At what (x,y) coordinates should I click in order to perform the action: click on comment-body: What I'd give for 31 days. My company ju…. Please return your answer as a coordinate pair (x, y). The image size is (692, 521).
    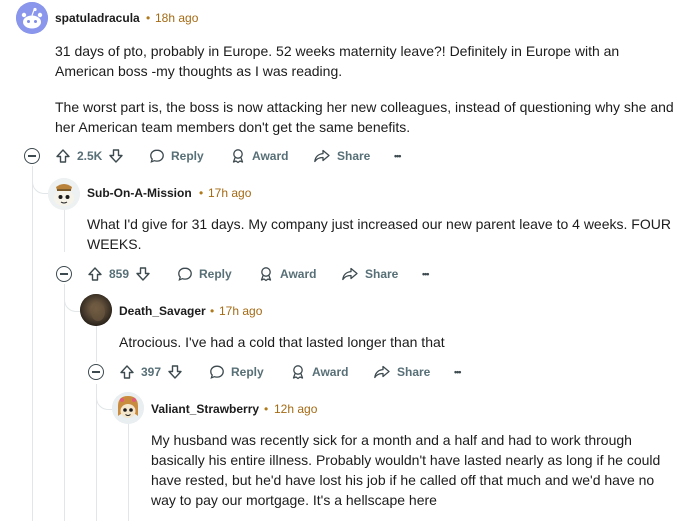
    Looking at the image, I should click on (382, 234).